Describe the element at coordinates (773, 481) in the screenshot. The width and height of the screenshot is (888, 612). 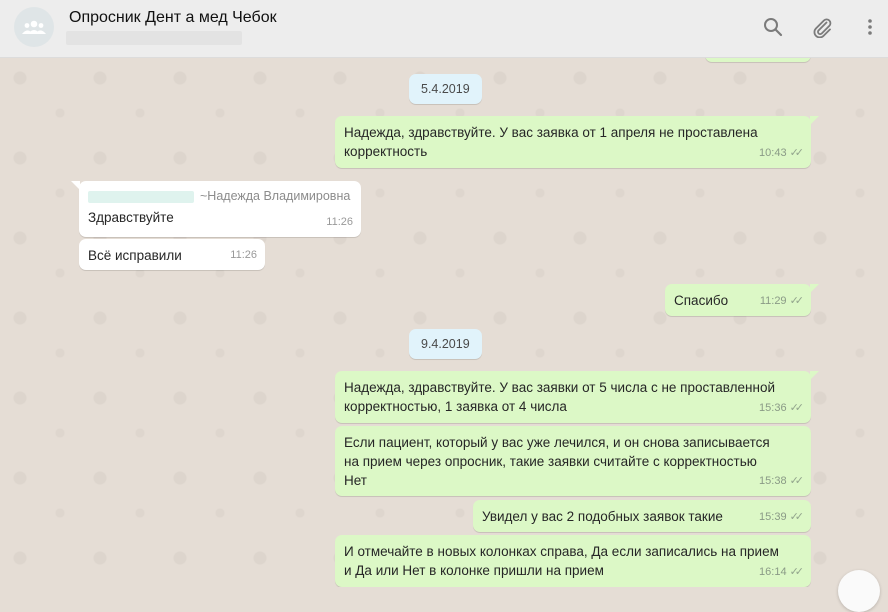
I see `message-time: 15:38` at that location.